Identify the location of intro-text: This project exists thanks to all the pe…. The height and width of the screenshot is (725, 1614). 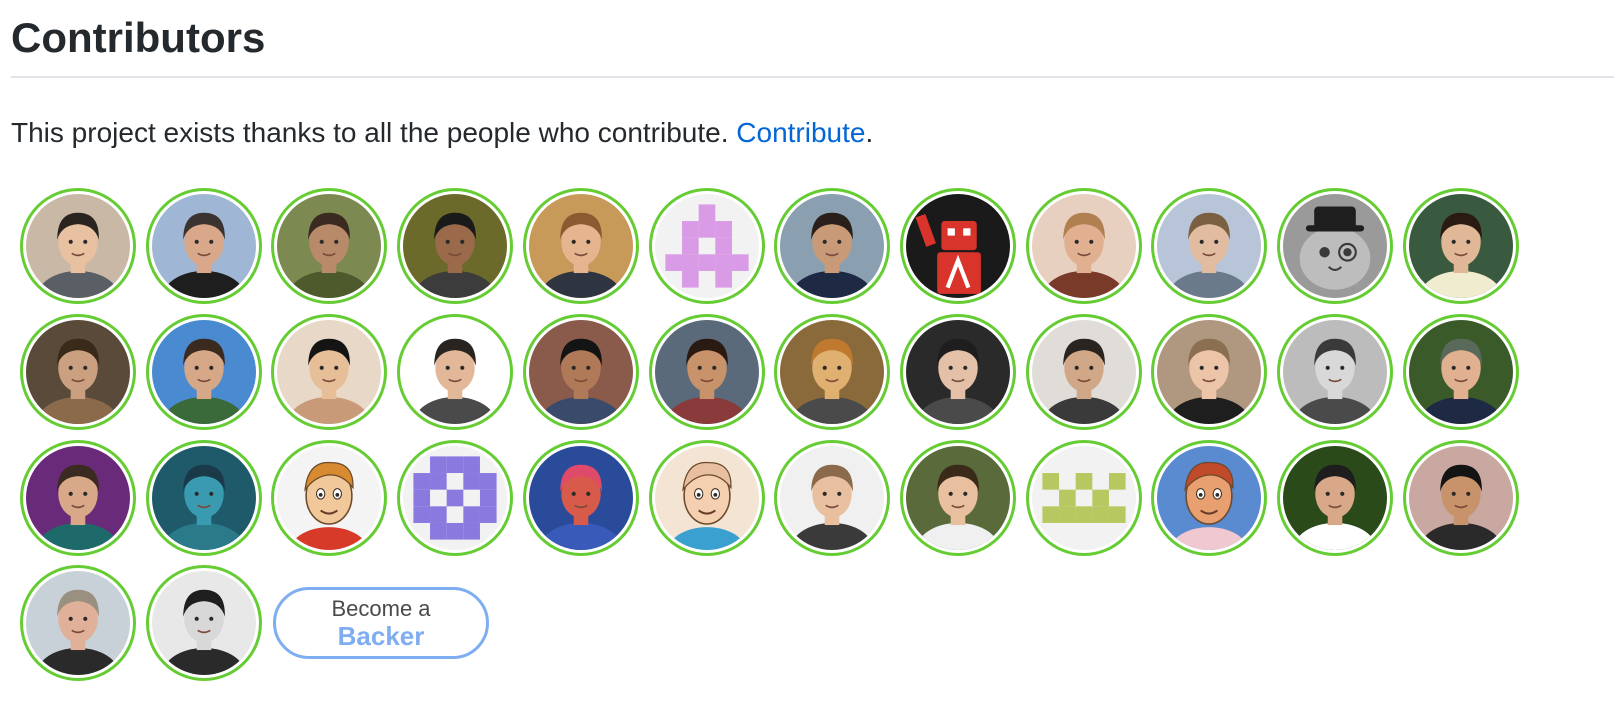
(442, 133).